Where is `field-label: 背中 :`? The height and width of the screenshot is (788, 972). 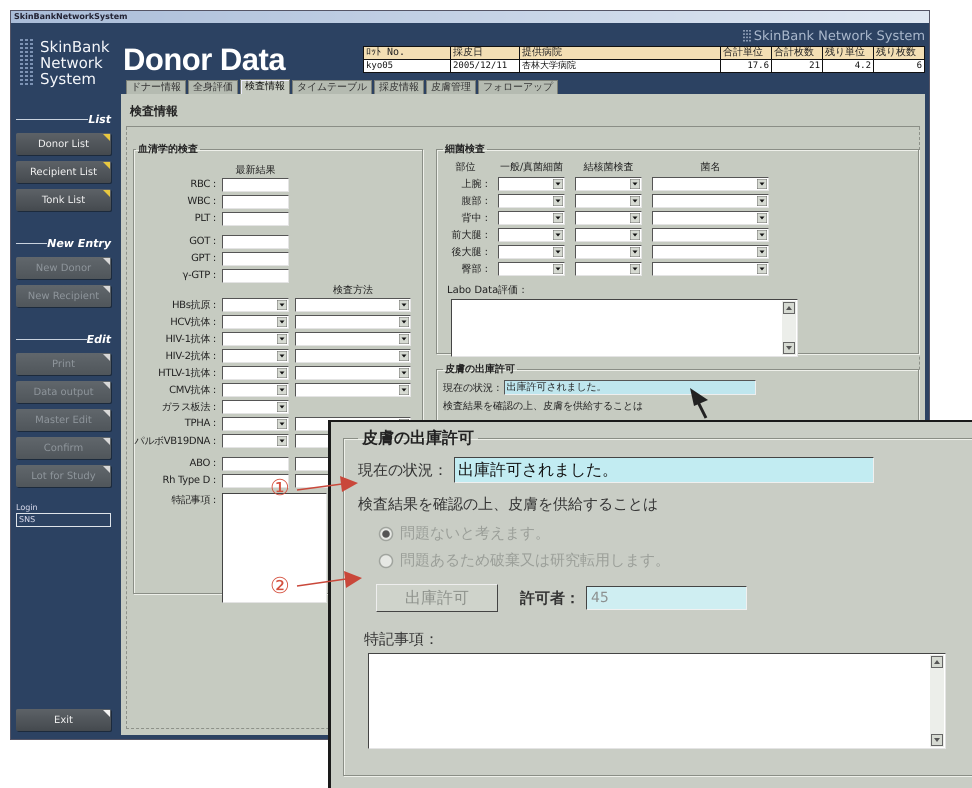
field-label: 背中 : is located at coordinates (474, 218).